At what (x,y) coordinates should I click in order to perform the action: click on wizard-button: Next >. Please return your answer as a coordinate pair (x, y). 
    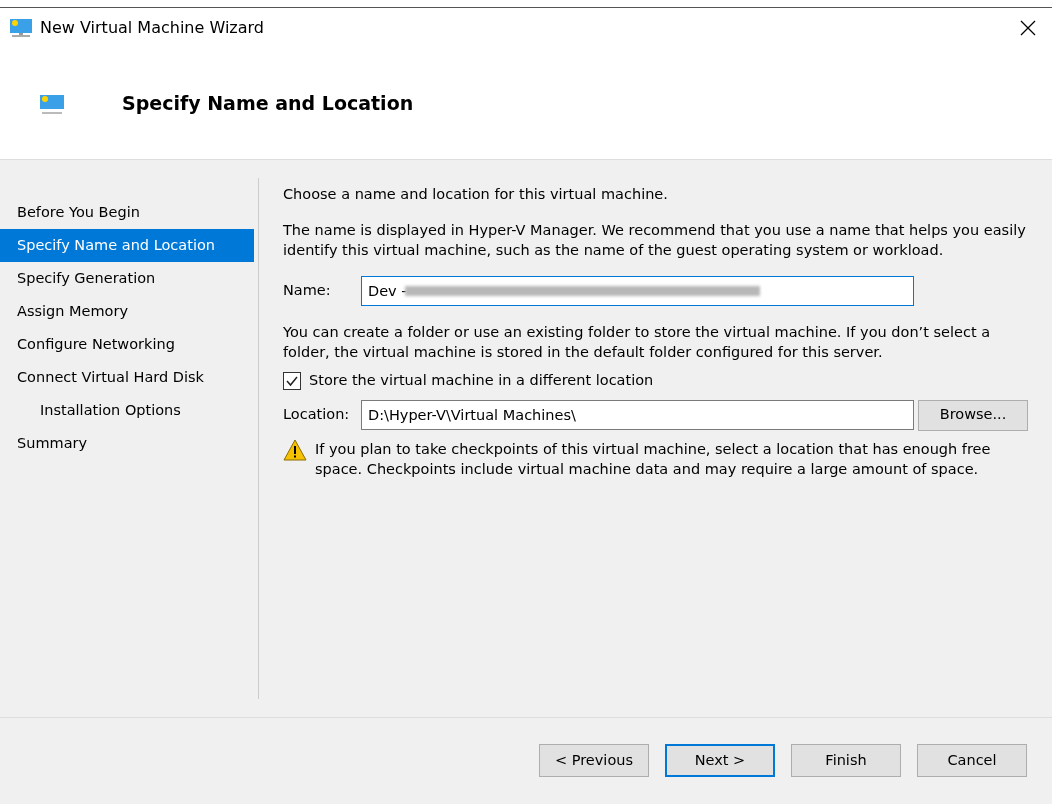
    Looking at the image, I should click on (720, 760).